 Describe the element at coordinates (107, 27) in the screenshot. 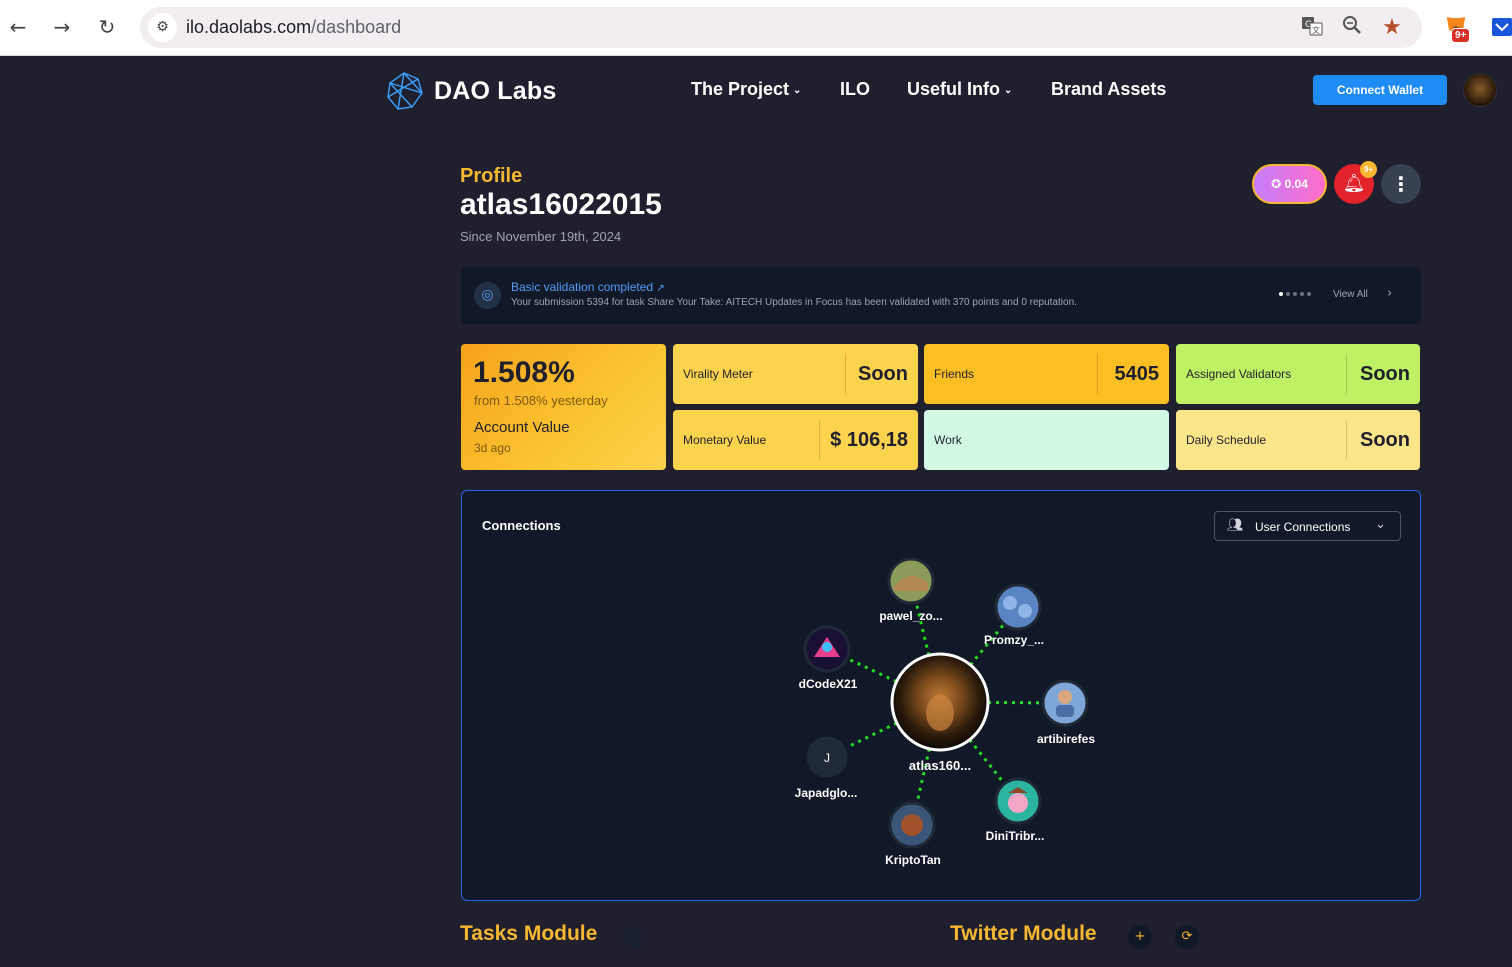

I see `reload-icon: ↻` at that location.